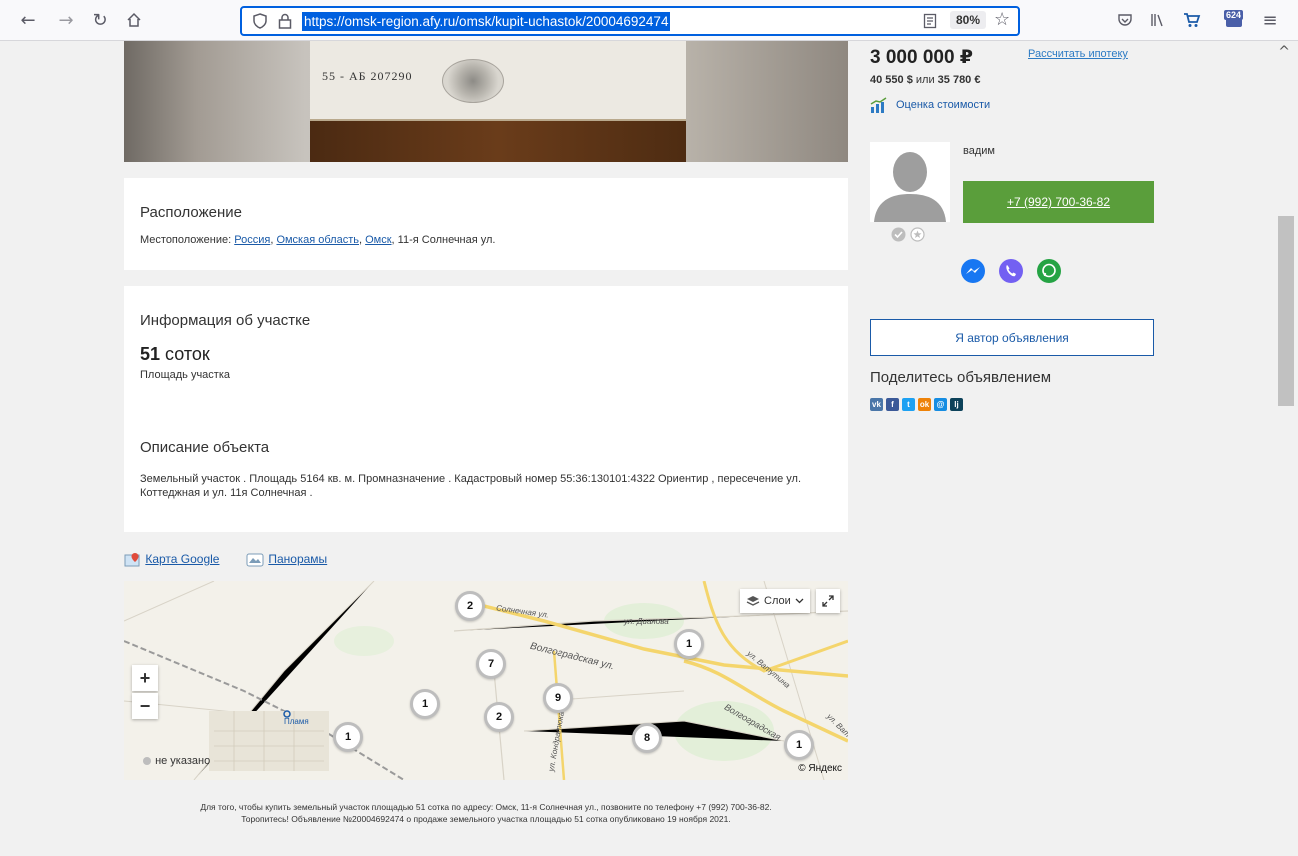  What do you see at coordinates (916, 404) in the screenshot?
I see `share-icons: vk f t ok @ lj` at bounding box center [916, 404].